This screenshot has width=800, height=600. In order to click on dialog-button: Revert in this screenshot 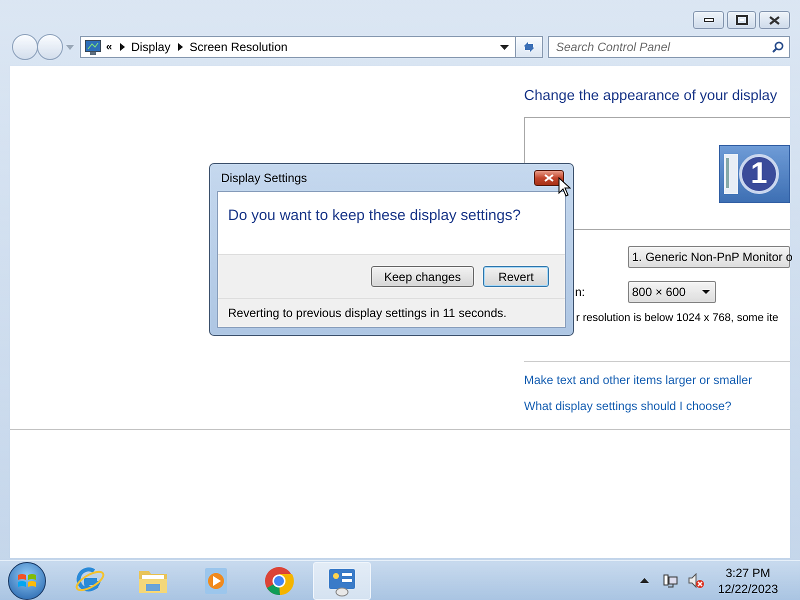, I will do `click(516, 276)`.